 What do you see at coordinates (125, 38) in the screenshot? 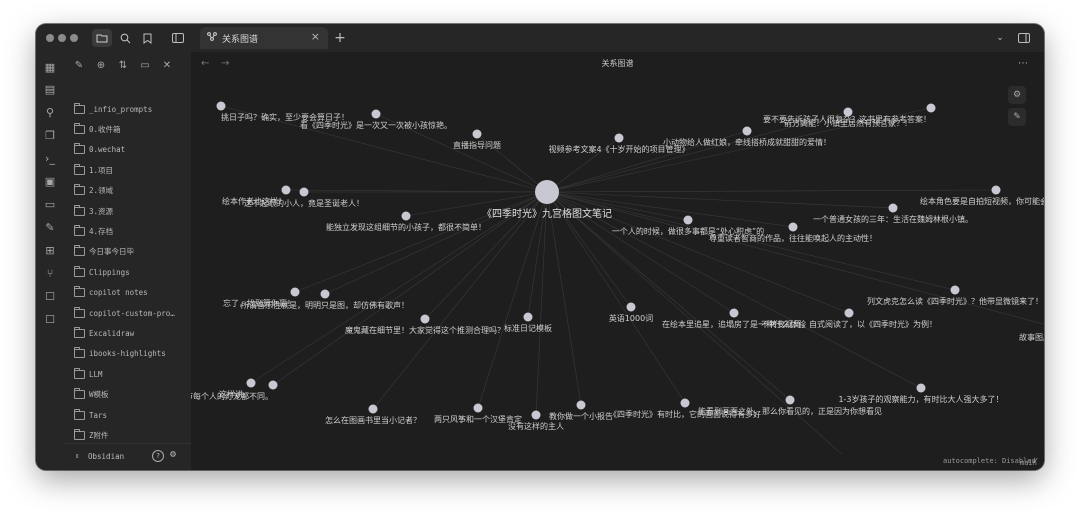
I see `search-icon` at bounding box center [125, 38].